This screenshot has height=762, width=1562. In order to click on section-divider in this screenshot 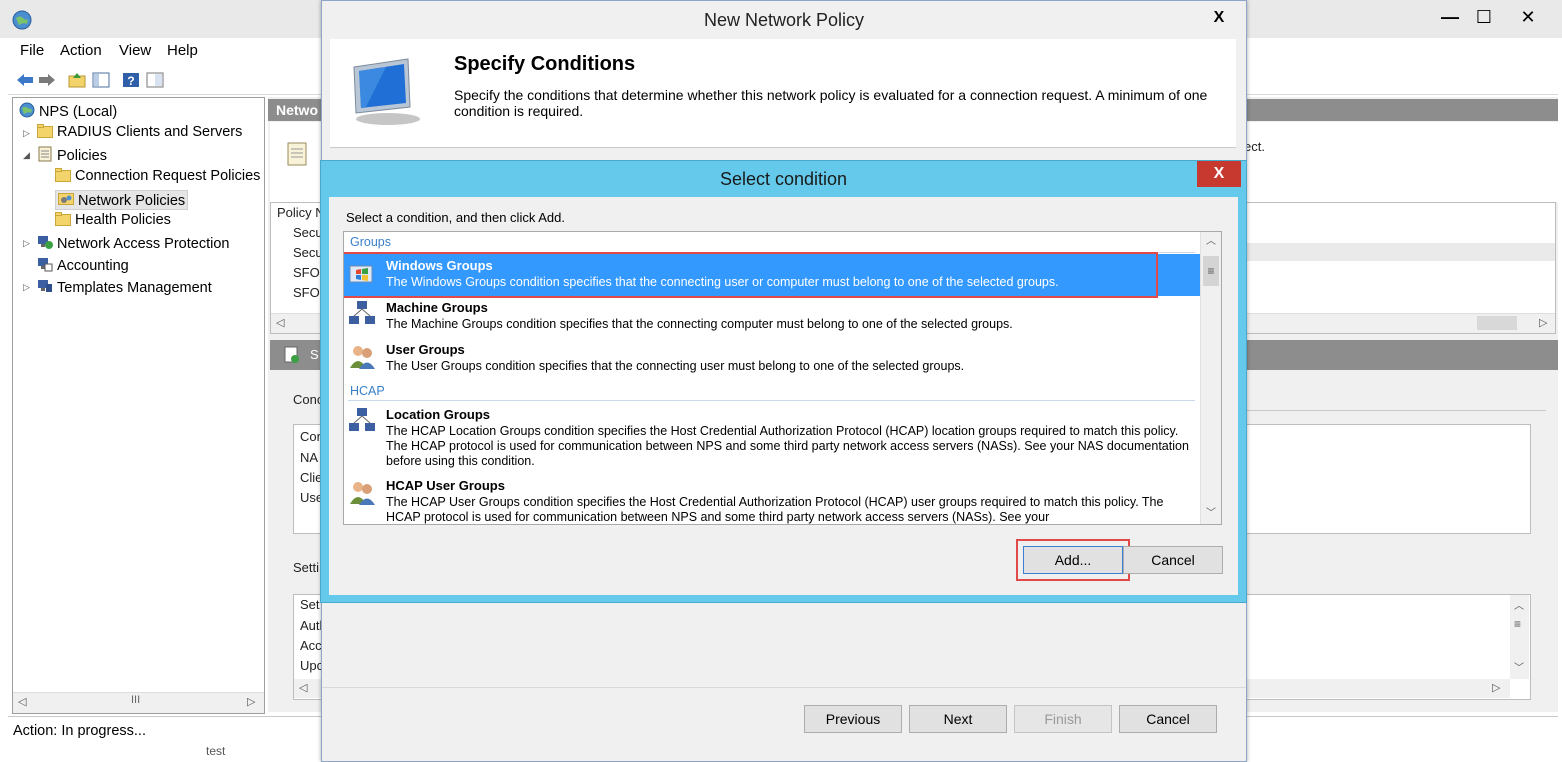, I will do `click(1396, 410)`.